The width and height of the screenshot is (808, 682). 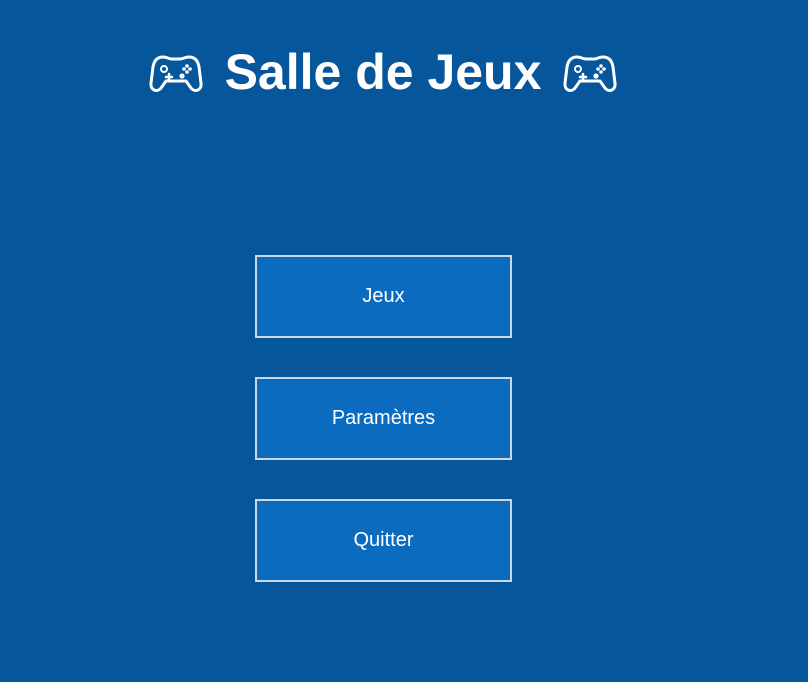 What do you see at coordinates (383, 418) in the screenshot?
I see `settings-button: Paramètres` at bounding box center [383, 418].